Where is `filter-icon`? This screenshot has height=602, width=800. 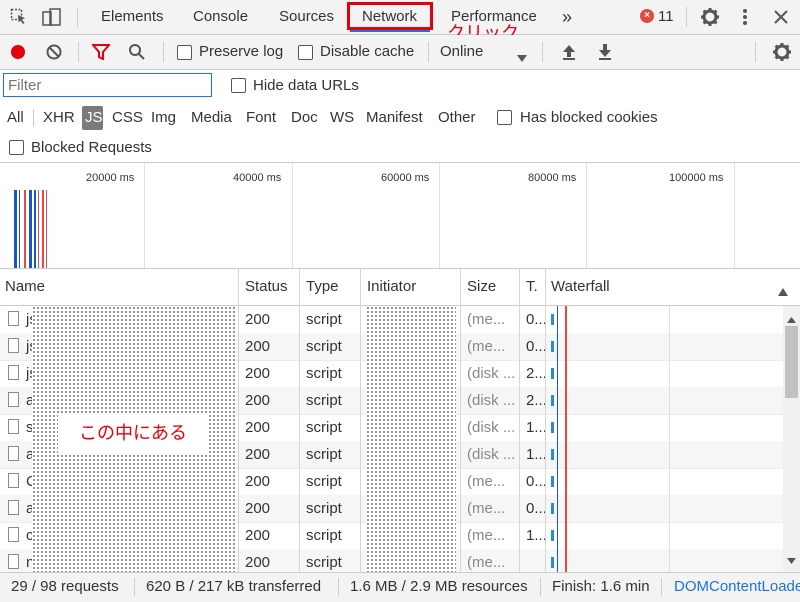
filter-icon is located at coordinates (101, 54).